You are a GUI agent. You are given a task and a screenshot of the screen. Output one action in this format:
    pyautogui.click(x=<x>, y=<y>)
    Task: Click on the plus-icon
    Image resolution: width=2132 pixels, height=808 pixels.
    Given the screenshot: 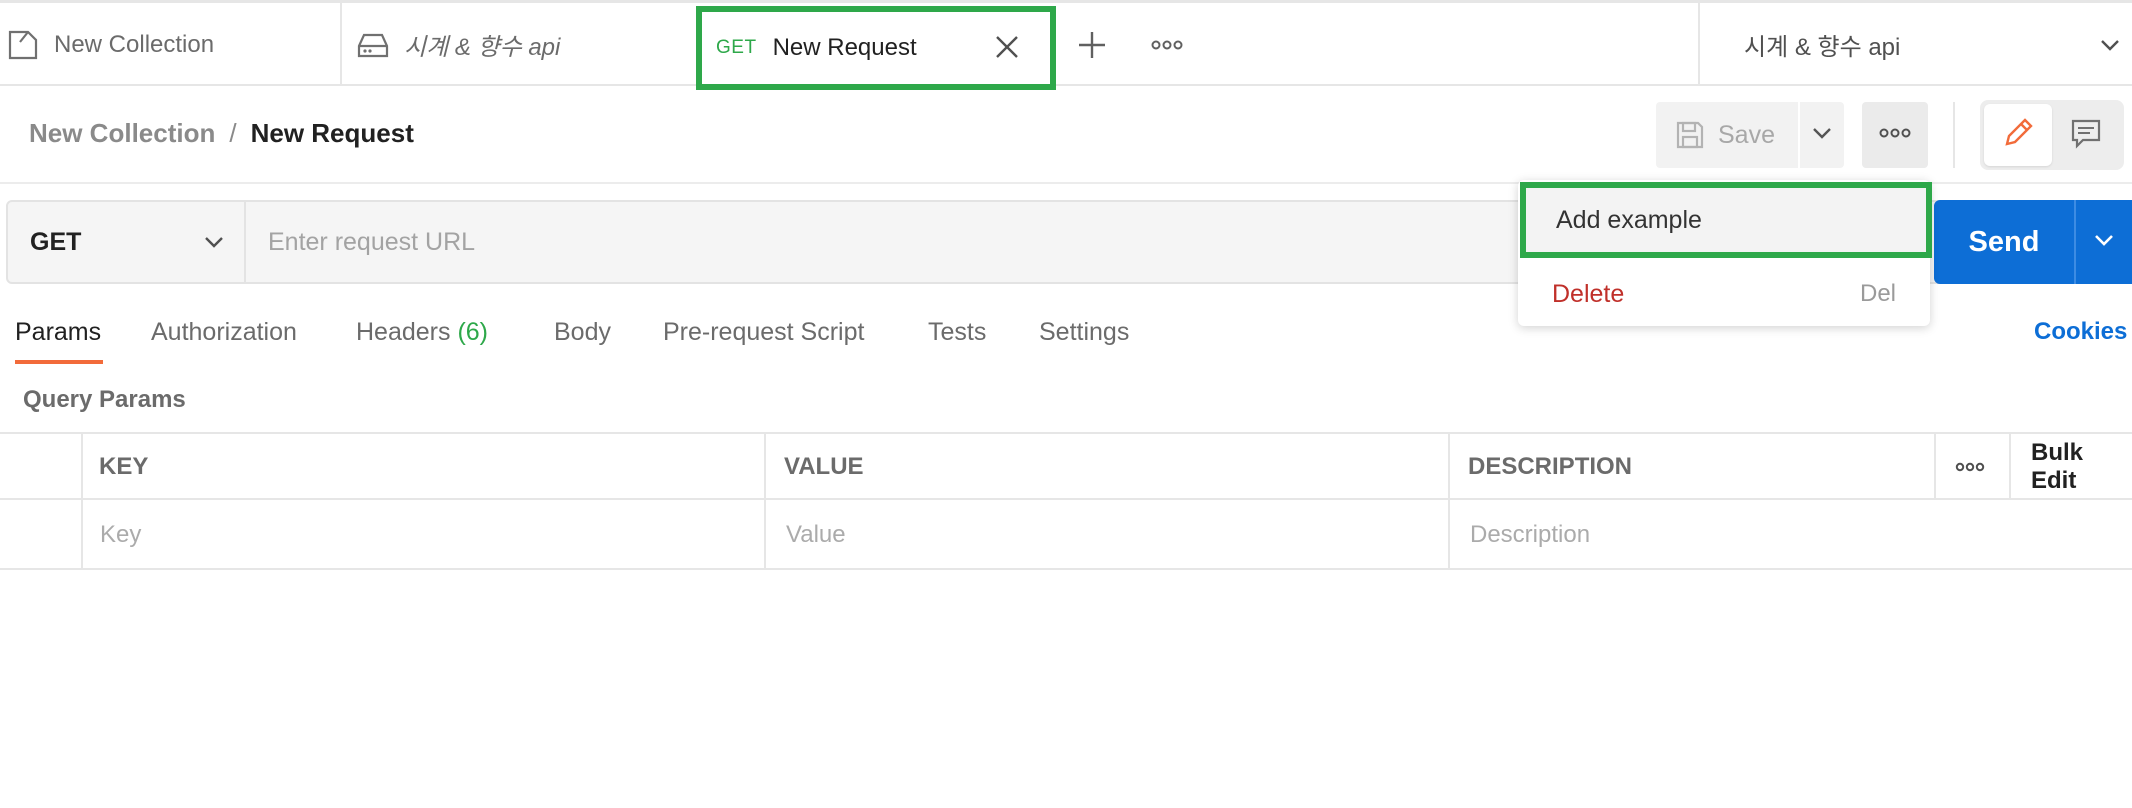 What is the action you would take?
    pyautogui.click(x=1092, y=45)
    